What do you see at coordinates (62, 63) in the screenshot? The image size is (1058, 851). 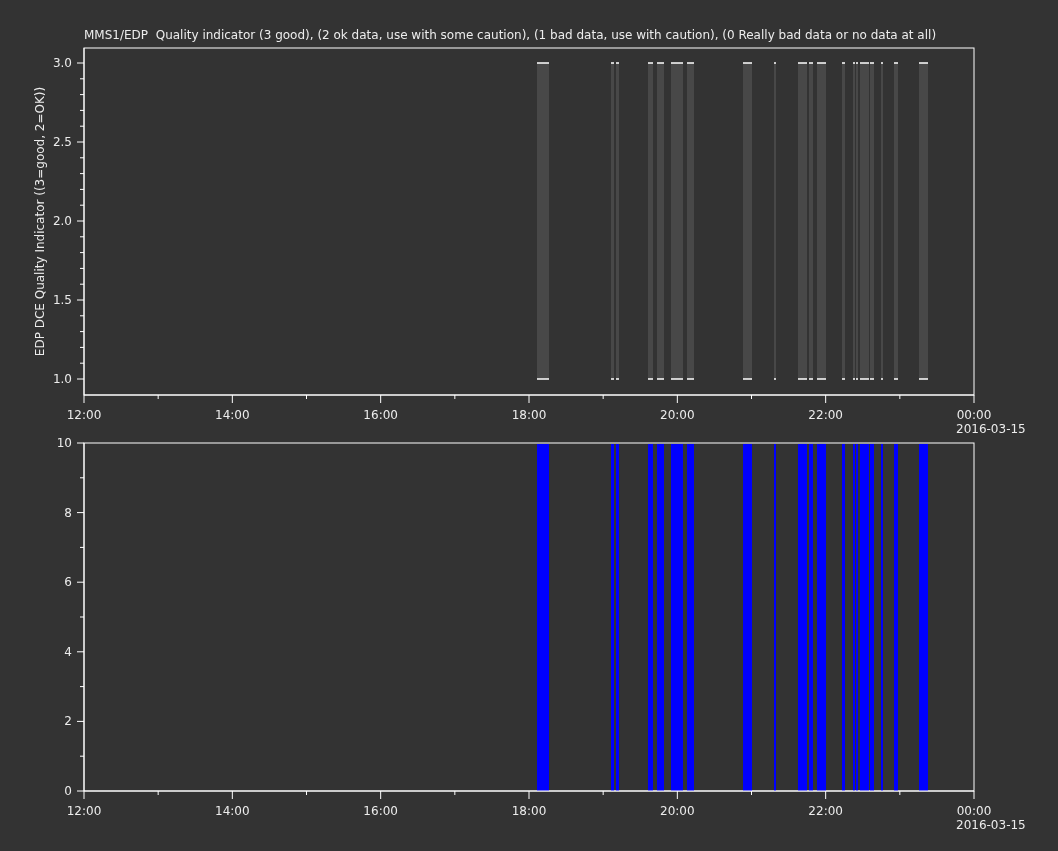 I see `tick-label: 3.0` at bounding box center [62, 63].